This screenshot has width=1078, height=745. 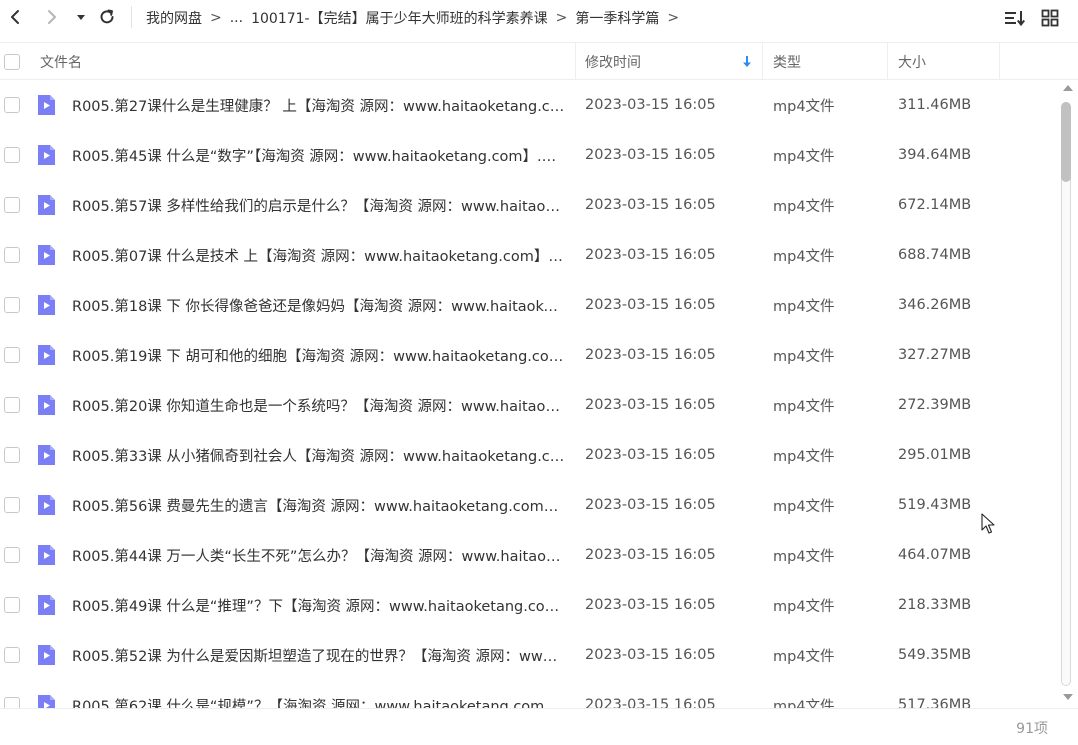 I want to click on sort-icon, so click(x=1015, y=19).